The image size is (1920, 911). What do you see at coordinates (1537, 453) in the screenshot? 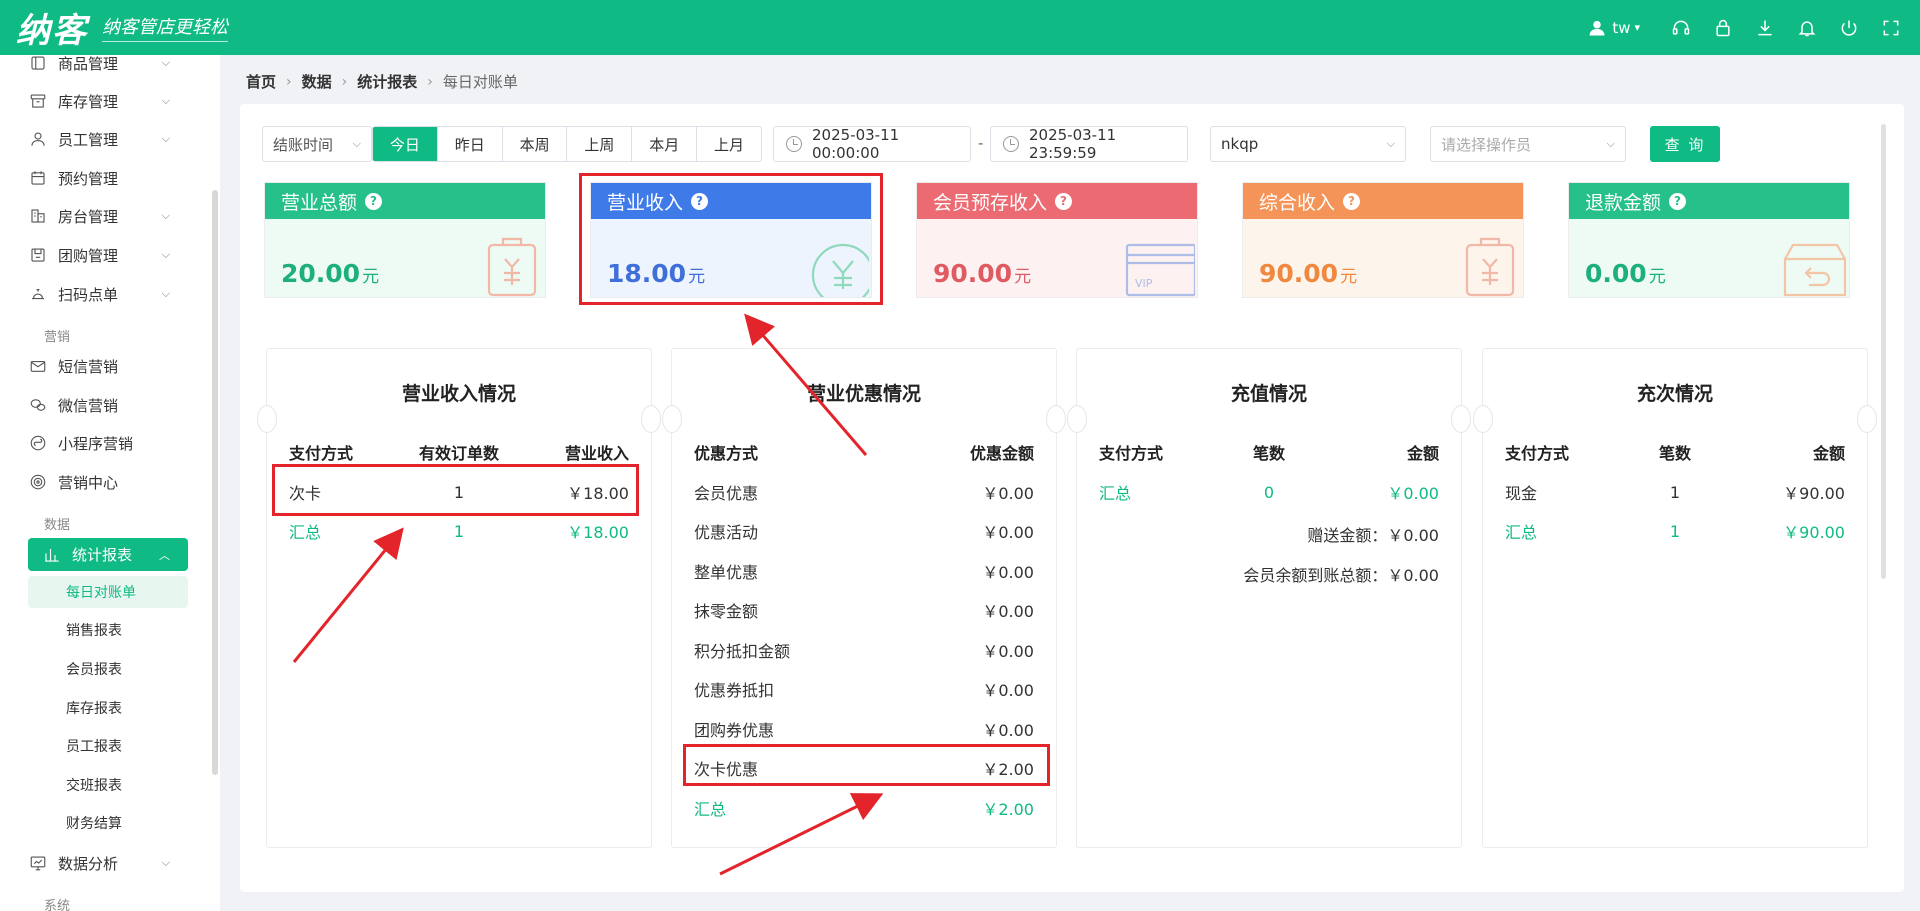
I see `column-header: 支付方式` at bounding box center [1537, 453].